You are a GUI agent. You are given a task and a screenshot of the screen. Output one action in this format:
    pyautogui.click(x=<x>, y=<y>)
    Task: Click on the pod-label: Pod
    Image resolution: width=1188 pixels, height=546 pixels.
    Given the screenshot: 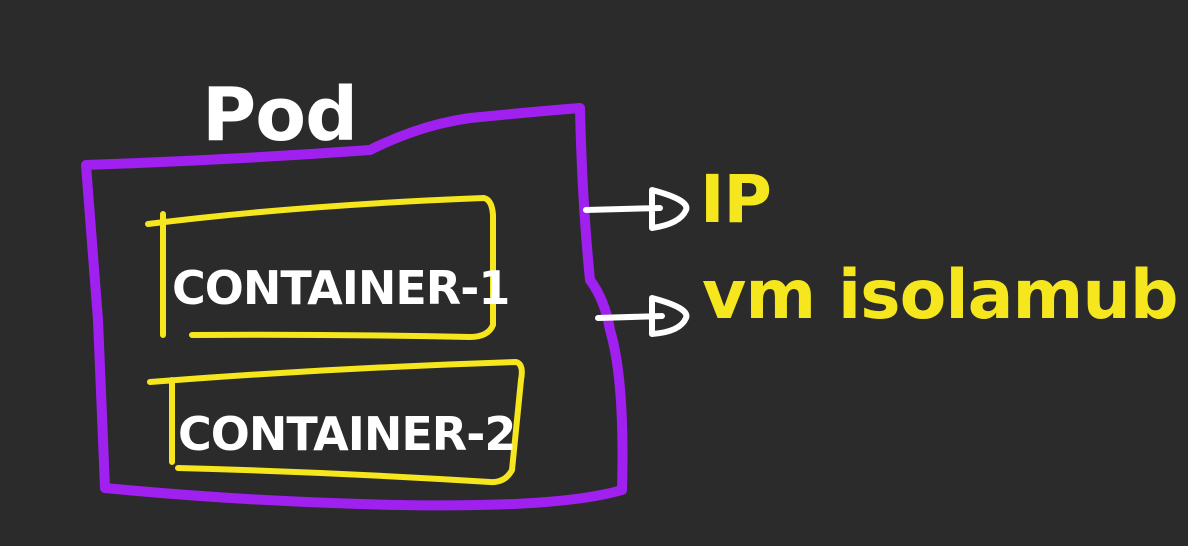 What is the action you would take?
    pyautogui.click(x=279, y=115)
    